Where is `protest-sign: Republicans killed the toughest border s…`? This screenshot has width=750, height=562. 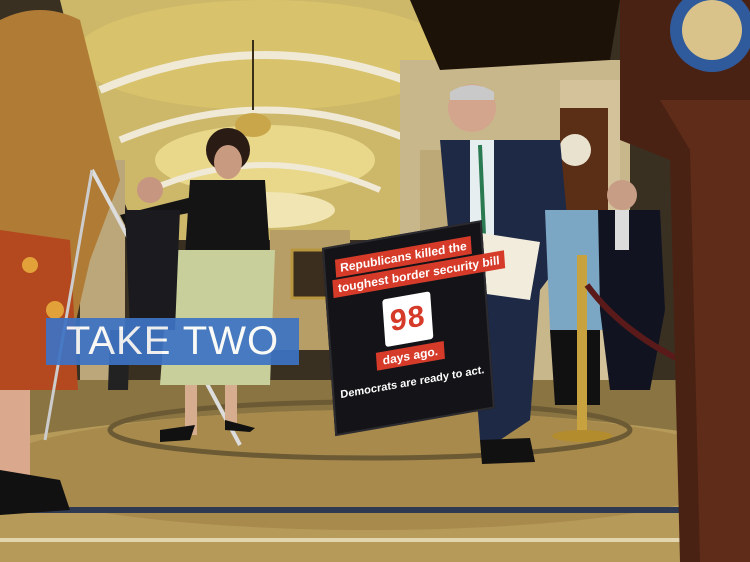
protest-sign: Republicans killed the toughest border s… is located at coordinates (414, 328).